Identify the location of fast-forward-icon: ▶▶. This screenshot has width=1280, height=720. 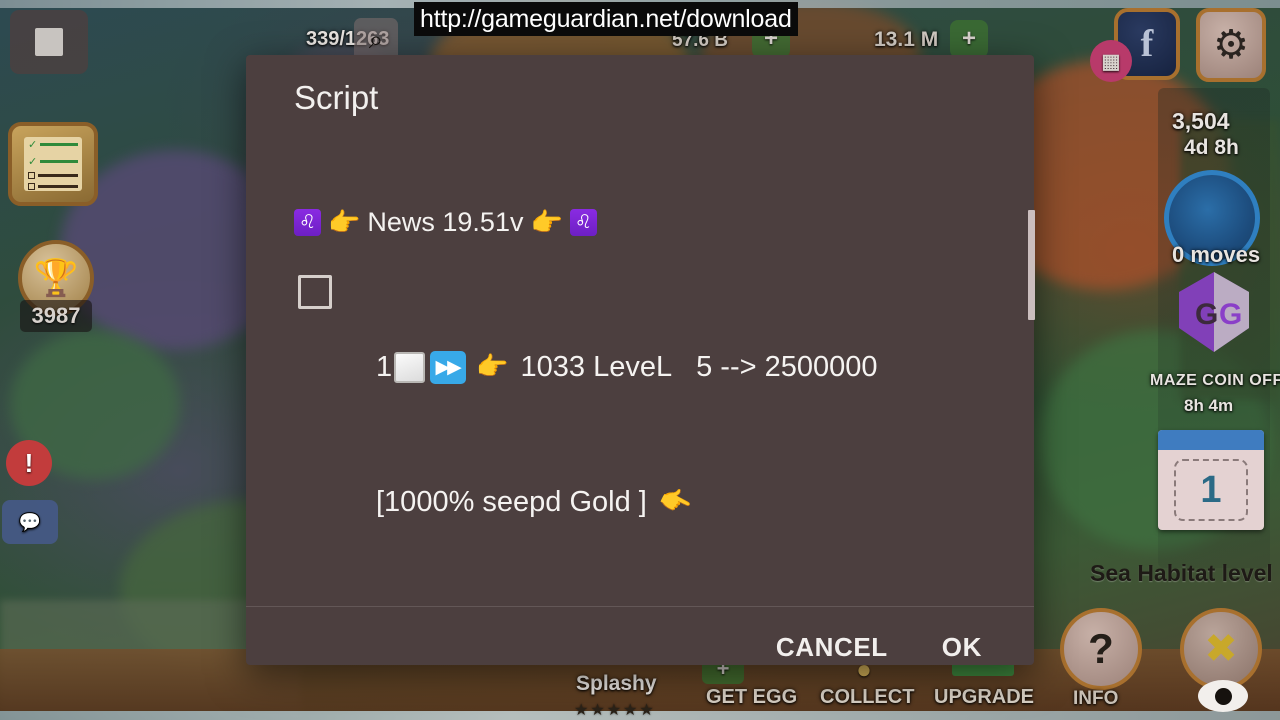
(448, 367).